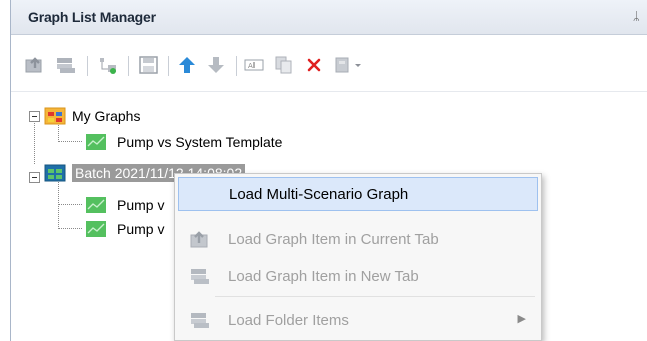 Image resolution: width=647 pixels, height=341 pixels. Describe the element at coordinates (106, 116) in the screenshot. I see `tree-folder-label: My Graphs` at that location.